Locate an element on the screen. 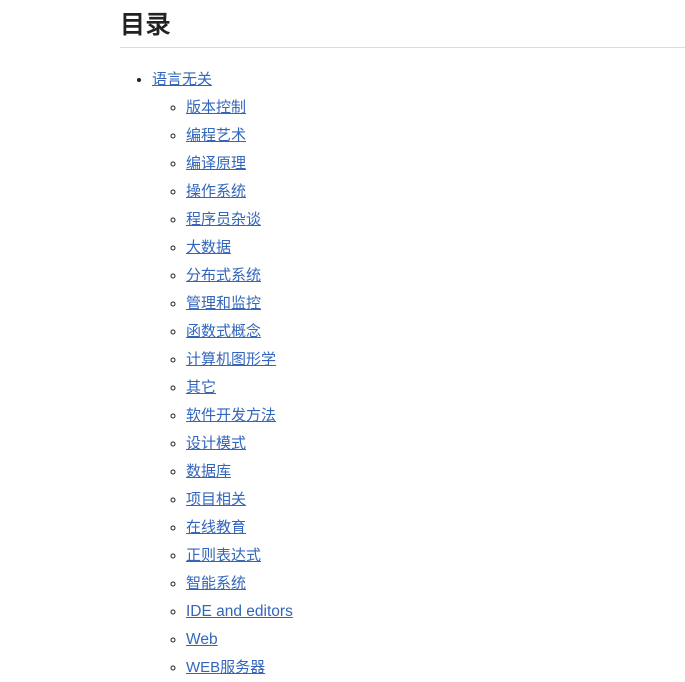  toc-link-web: Web is located at coordinates (202, 639).